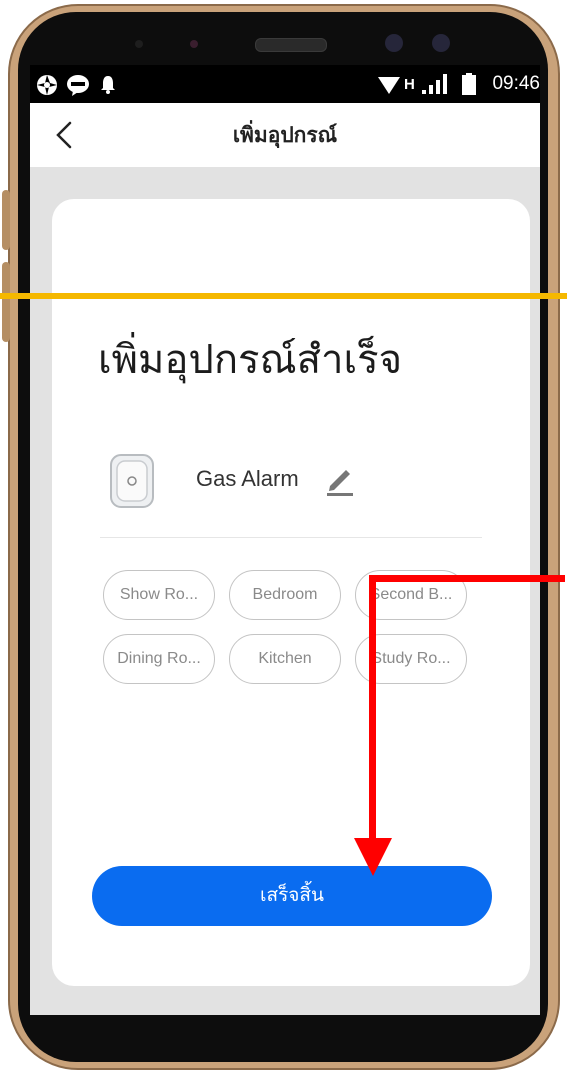 The width and height of the screenshot is (567, 1074). Describe the element at coordinates (132, 481) in the screenshot. I see `gas-alarm-device-icon` at that location.